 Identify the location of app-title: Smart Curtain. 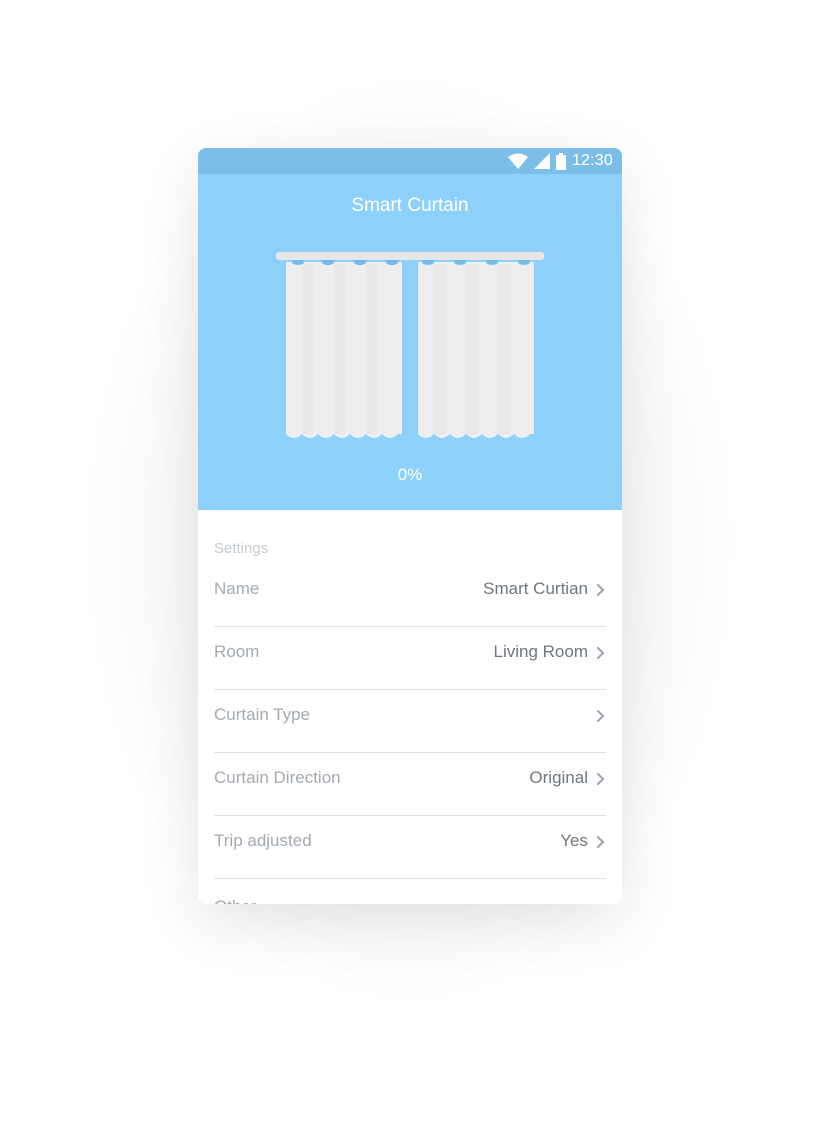
(410, 205).